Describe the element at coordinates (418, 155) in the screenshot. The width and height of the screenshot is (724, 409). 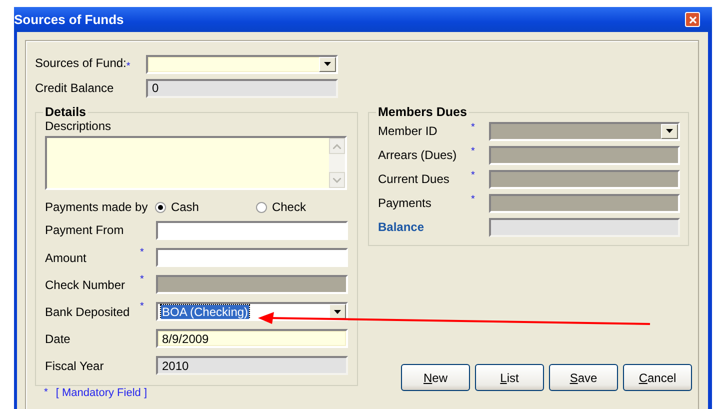
I see `field-label: Arrears (Dues)` at that location.